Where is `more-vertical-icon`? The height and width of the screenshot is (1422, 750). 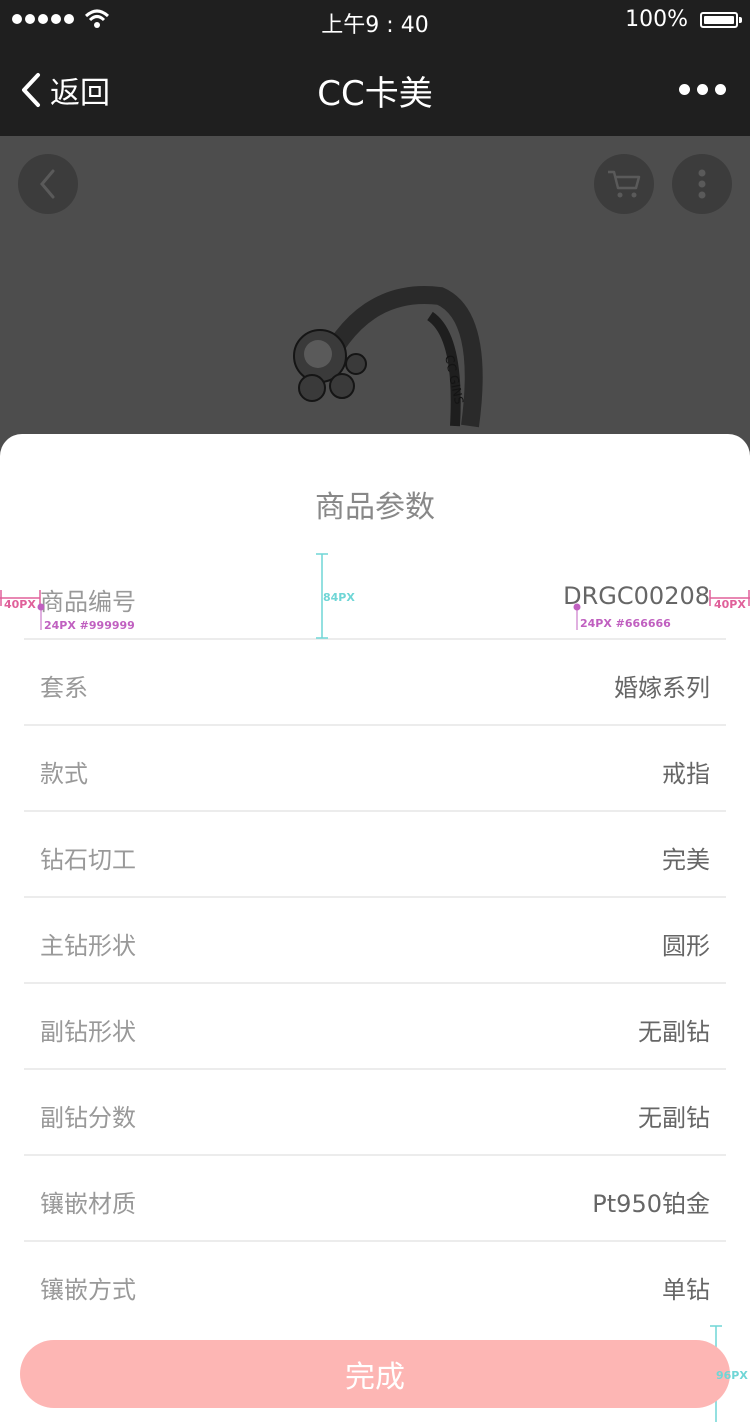
more-vertical-icon is located at coordinates (702, 184).